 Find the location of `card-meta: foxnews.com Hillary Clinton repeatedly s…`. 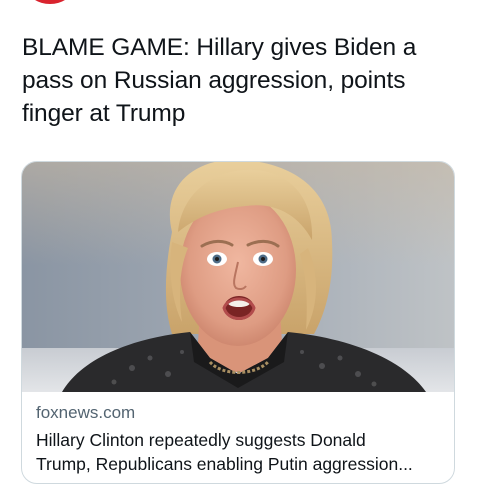

card-meta: foxnews.com Hillary Clinton repeatedly s… is located at coordinates (239, 439).